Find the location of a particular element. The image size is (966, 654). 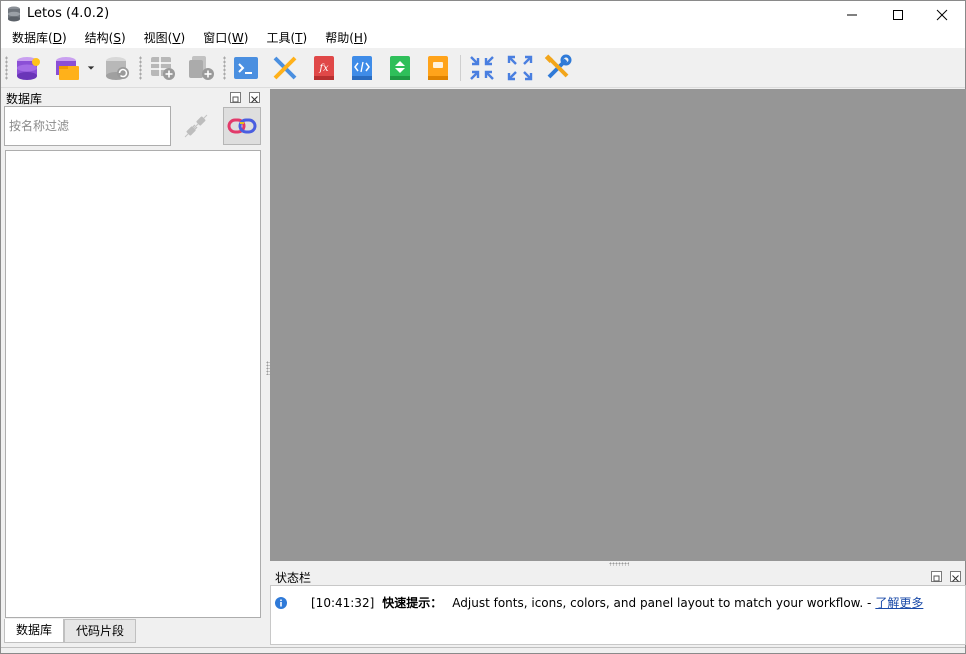

connect-link-icon is located at coordinates (242, 126).